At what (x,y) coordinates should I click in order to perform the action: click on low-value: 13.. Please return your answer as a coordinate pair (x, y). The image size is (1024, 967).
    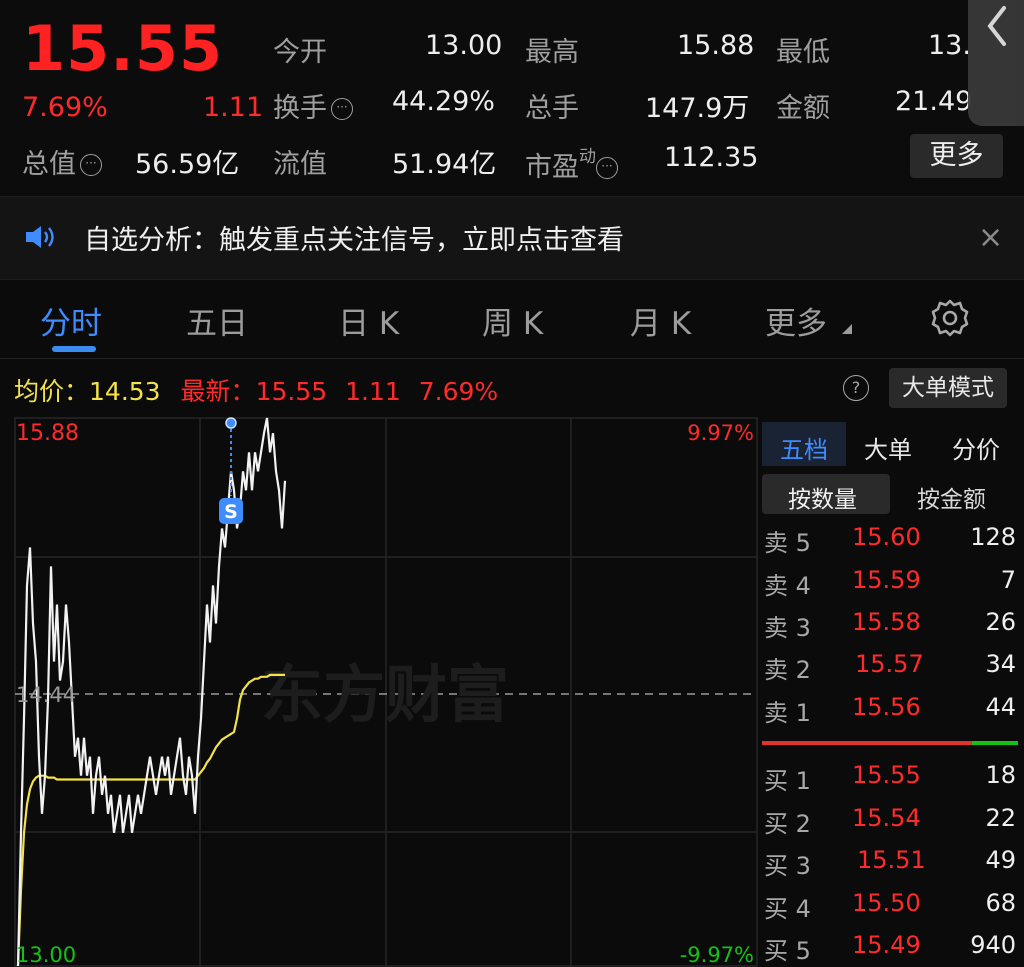
    Looking at the image, I should click on (949, 45).